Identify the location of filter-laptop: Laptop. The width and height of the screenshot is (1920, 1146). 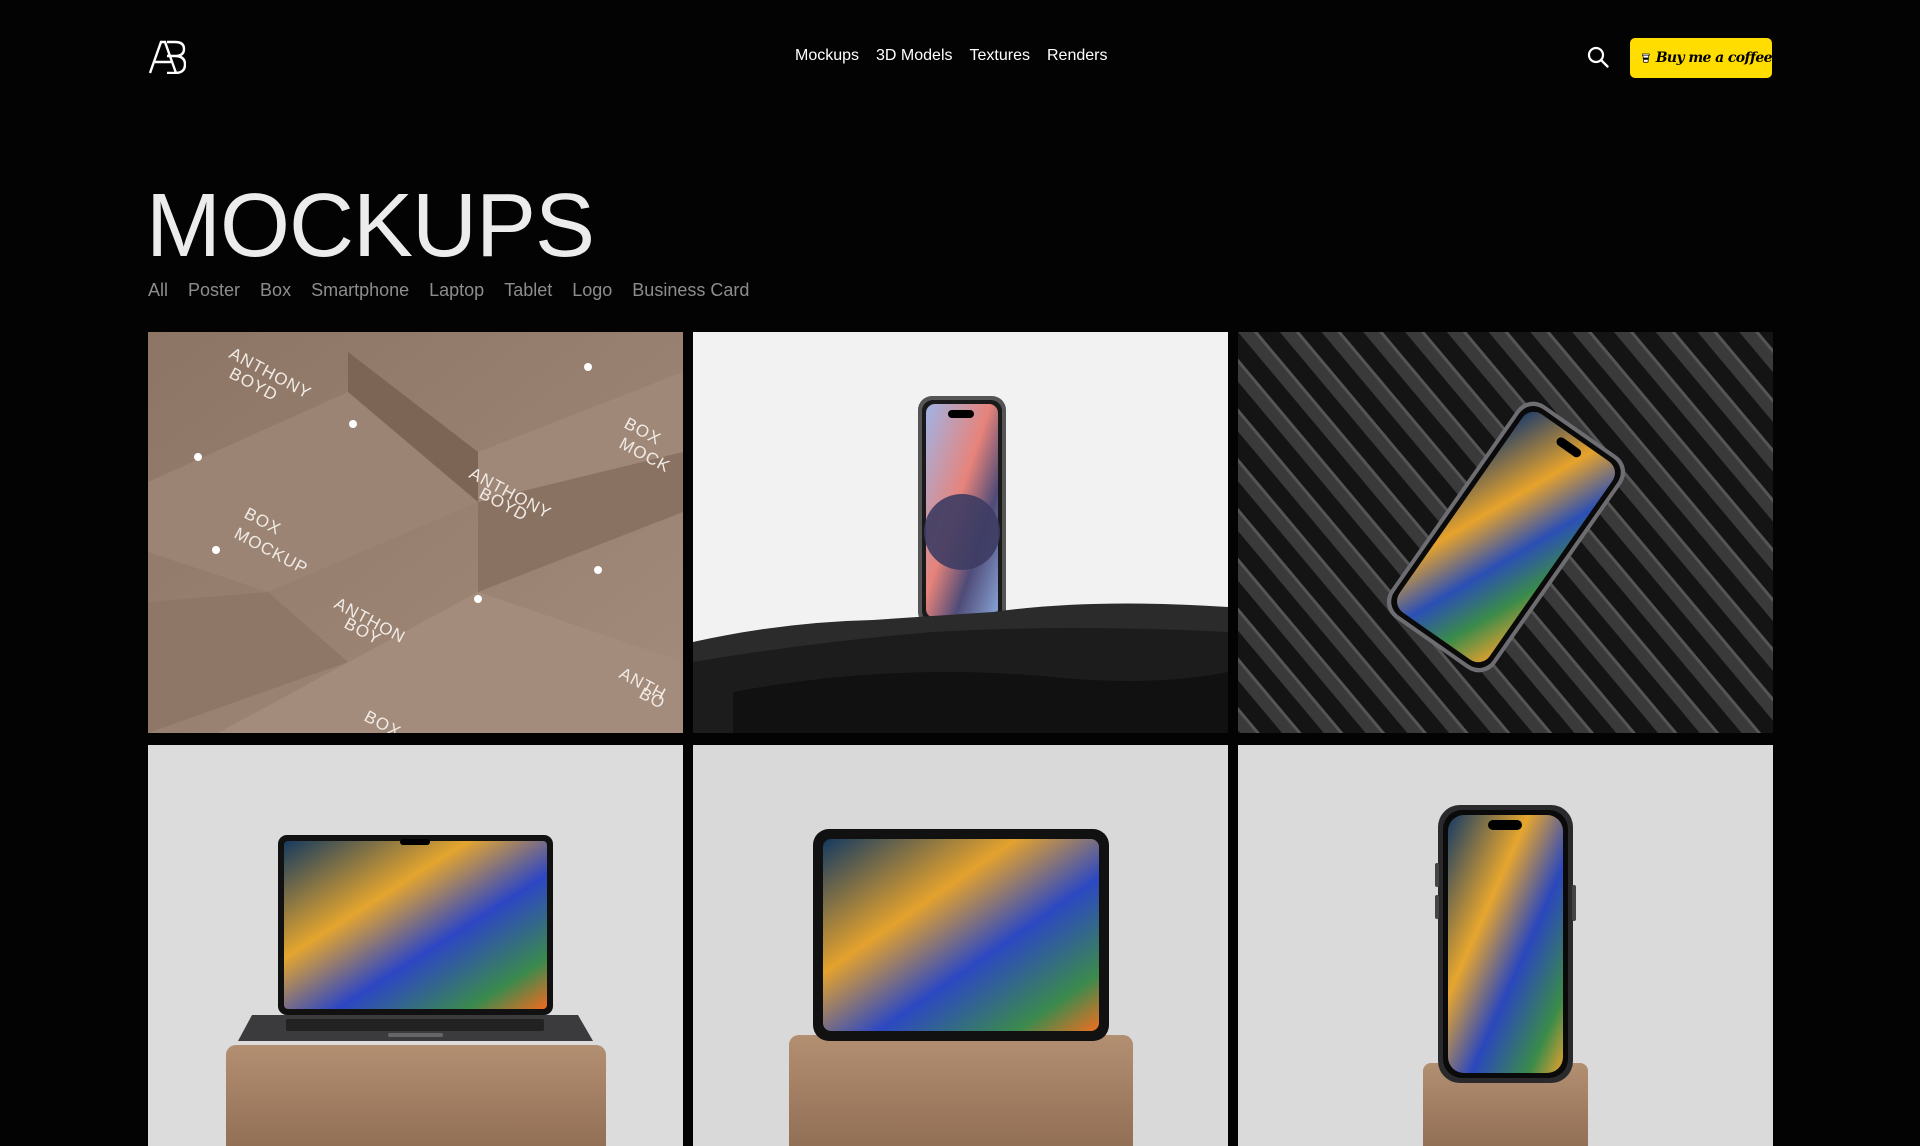
(456, 290).